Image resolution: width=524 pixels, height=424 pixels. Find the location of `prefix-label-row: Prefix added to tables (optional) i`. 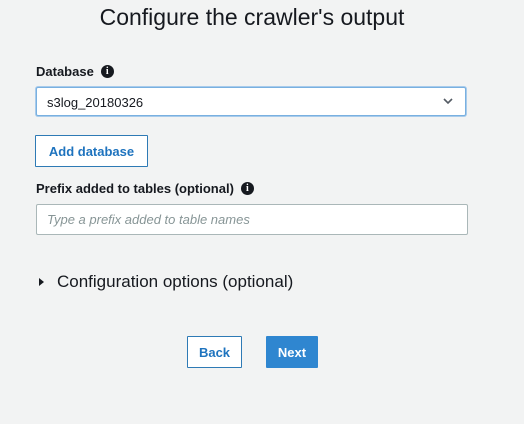

prefix-label-row: Prefix added to tables (optional) i is located at coordinates (145, 188).